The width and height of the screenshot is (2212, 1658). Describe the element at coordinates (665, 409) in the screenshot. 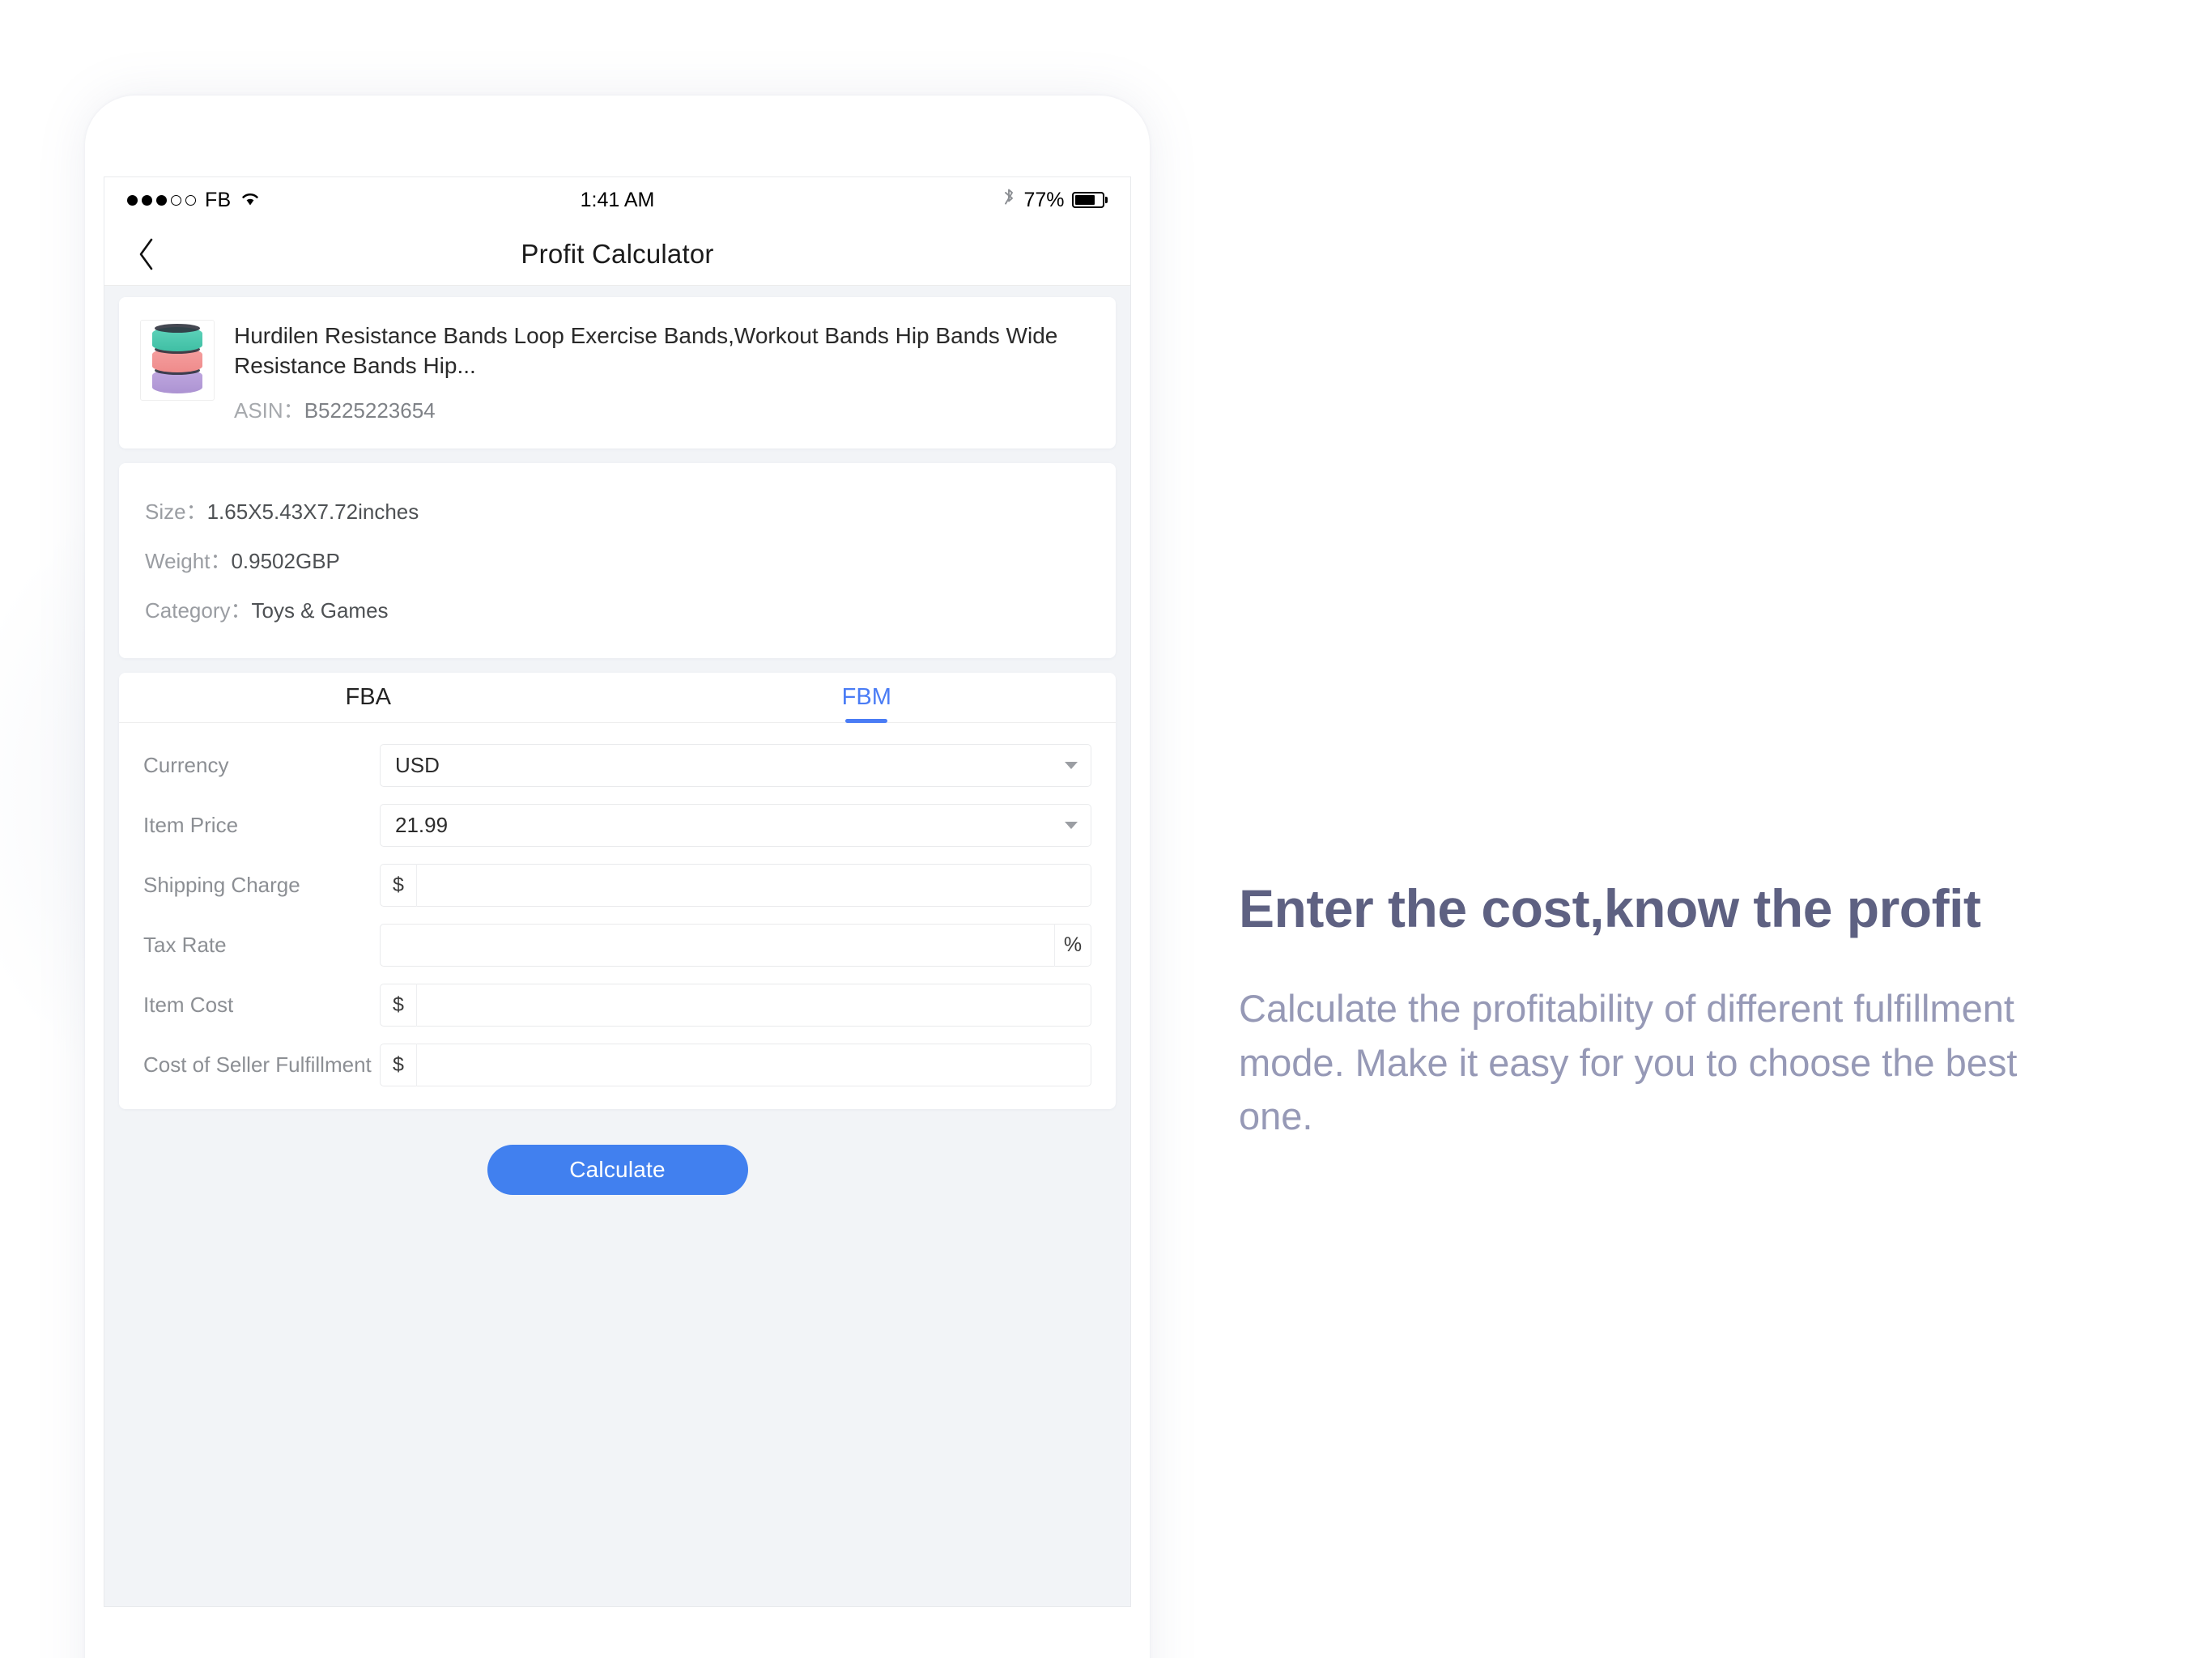

I see `asin-row: ASIN：B5225223654` at that location.